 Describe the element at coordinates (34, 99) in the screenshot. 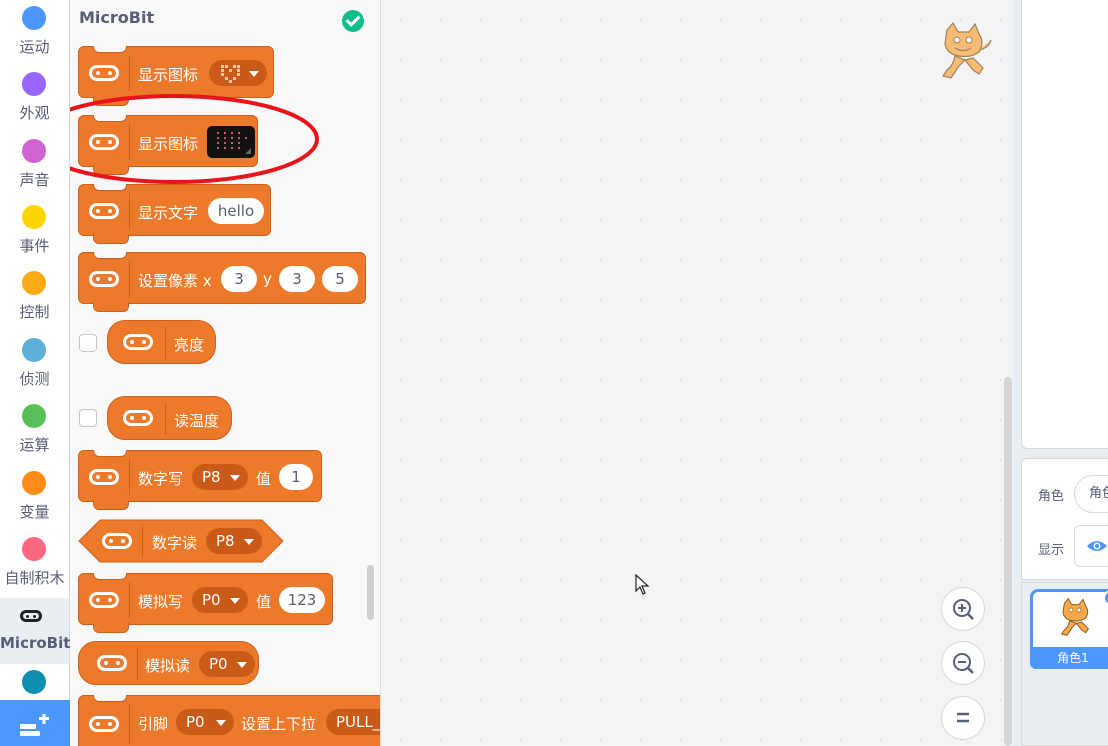

I see `category-looks: 外观` at that location.